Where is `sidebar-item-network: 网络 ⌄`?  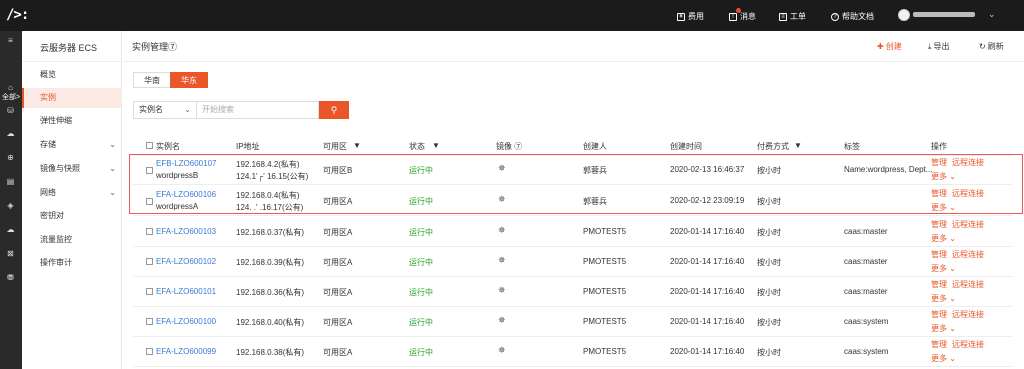
sidebar-item-network: 网络 ⌄ is located at coordinates (72, 193).